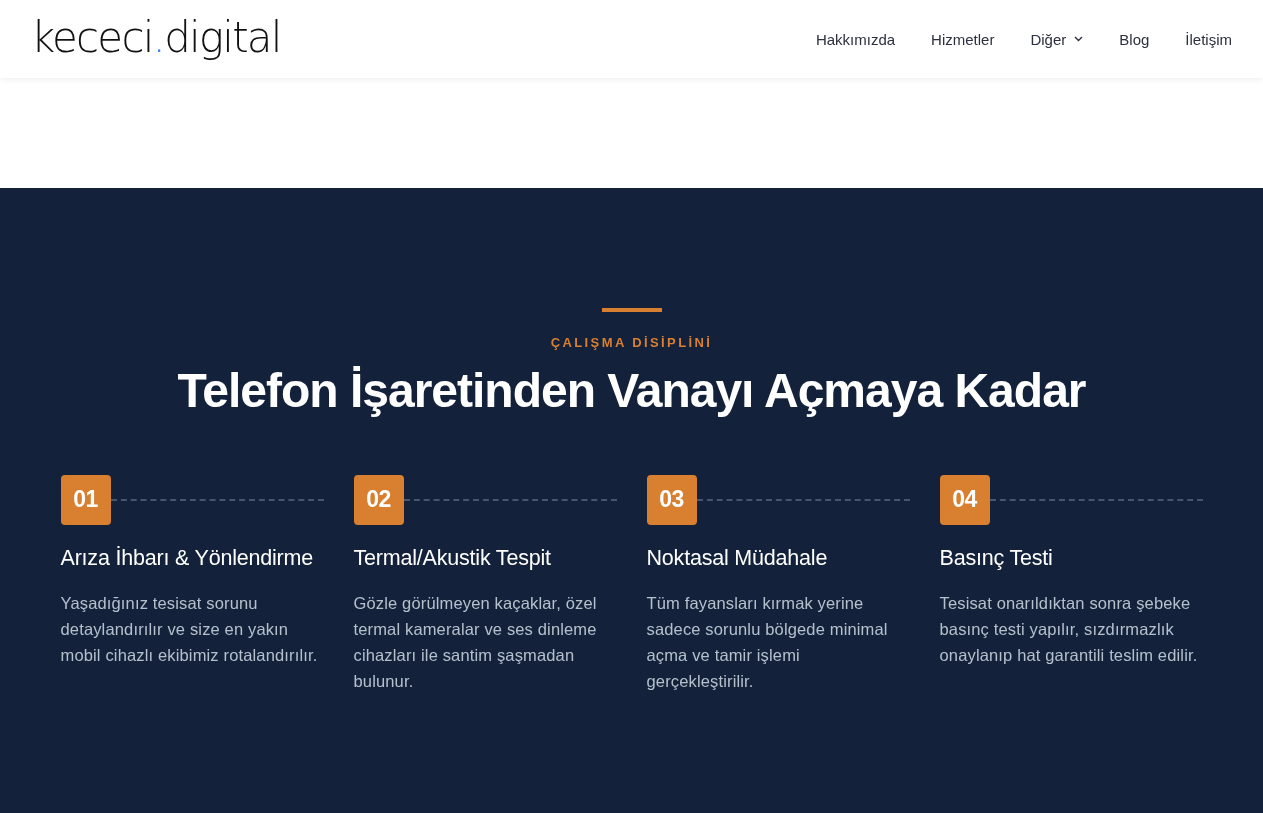 This screenshot has width=1263, height=813. Describe the element at coordinates (1057, 39) in the screenshot. I see `nav-dropdown: Diğer` at that location.